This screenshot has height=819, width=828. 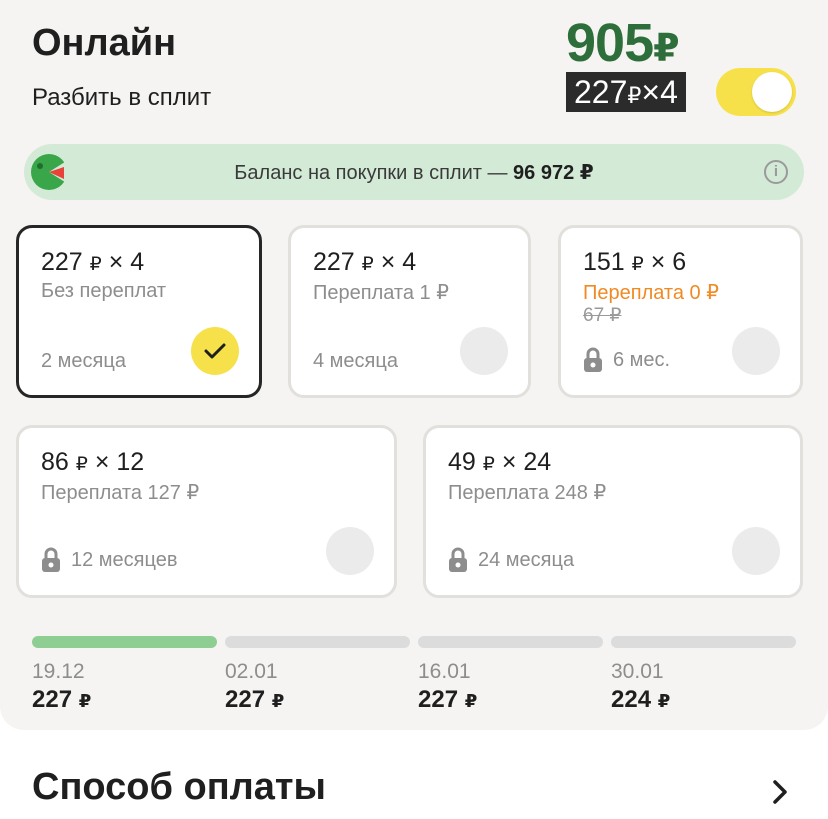 I want to click on split-amount: 227, so click(x=601, y=92).